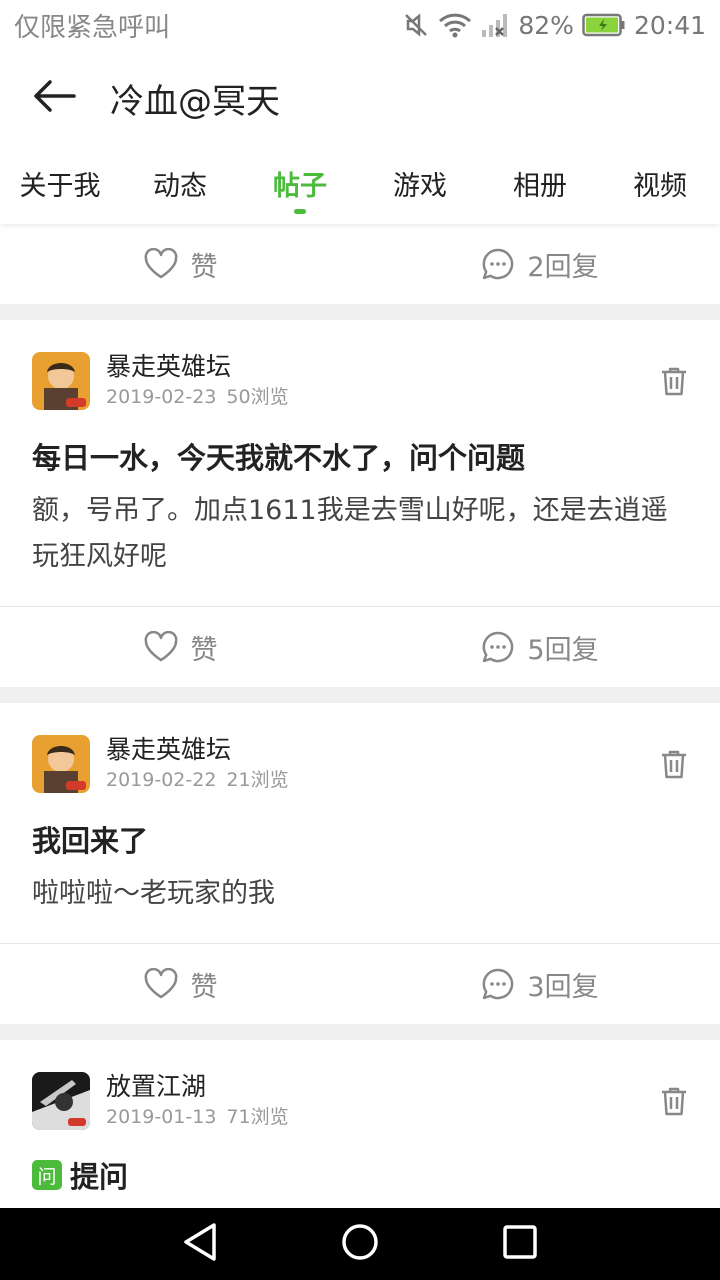 This screenshot has height=1280, width=720. I want to click on square-recents-icon, so click(520, 1244).